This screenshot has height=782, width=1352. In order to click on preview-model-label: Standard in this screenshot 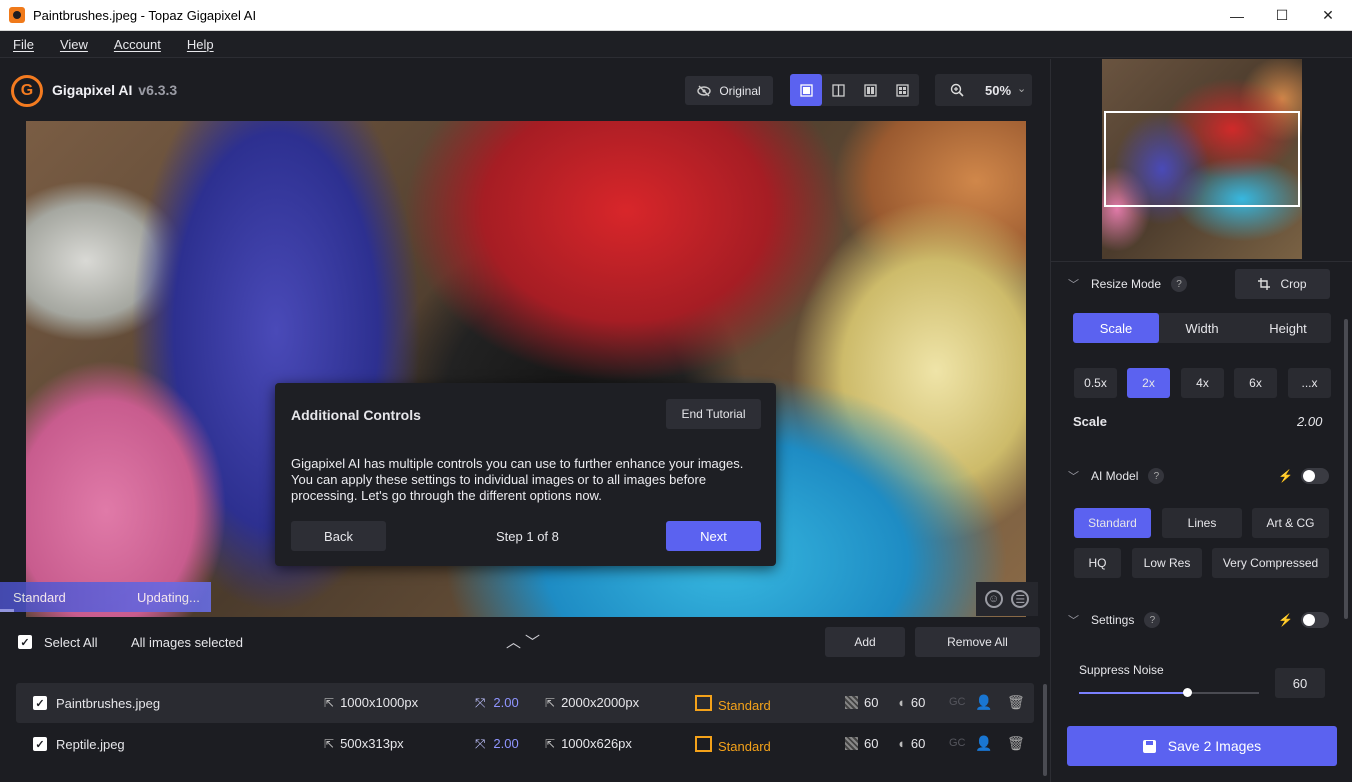, I will do `click(39, 597)`.